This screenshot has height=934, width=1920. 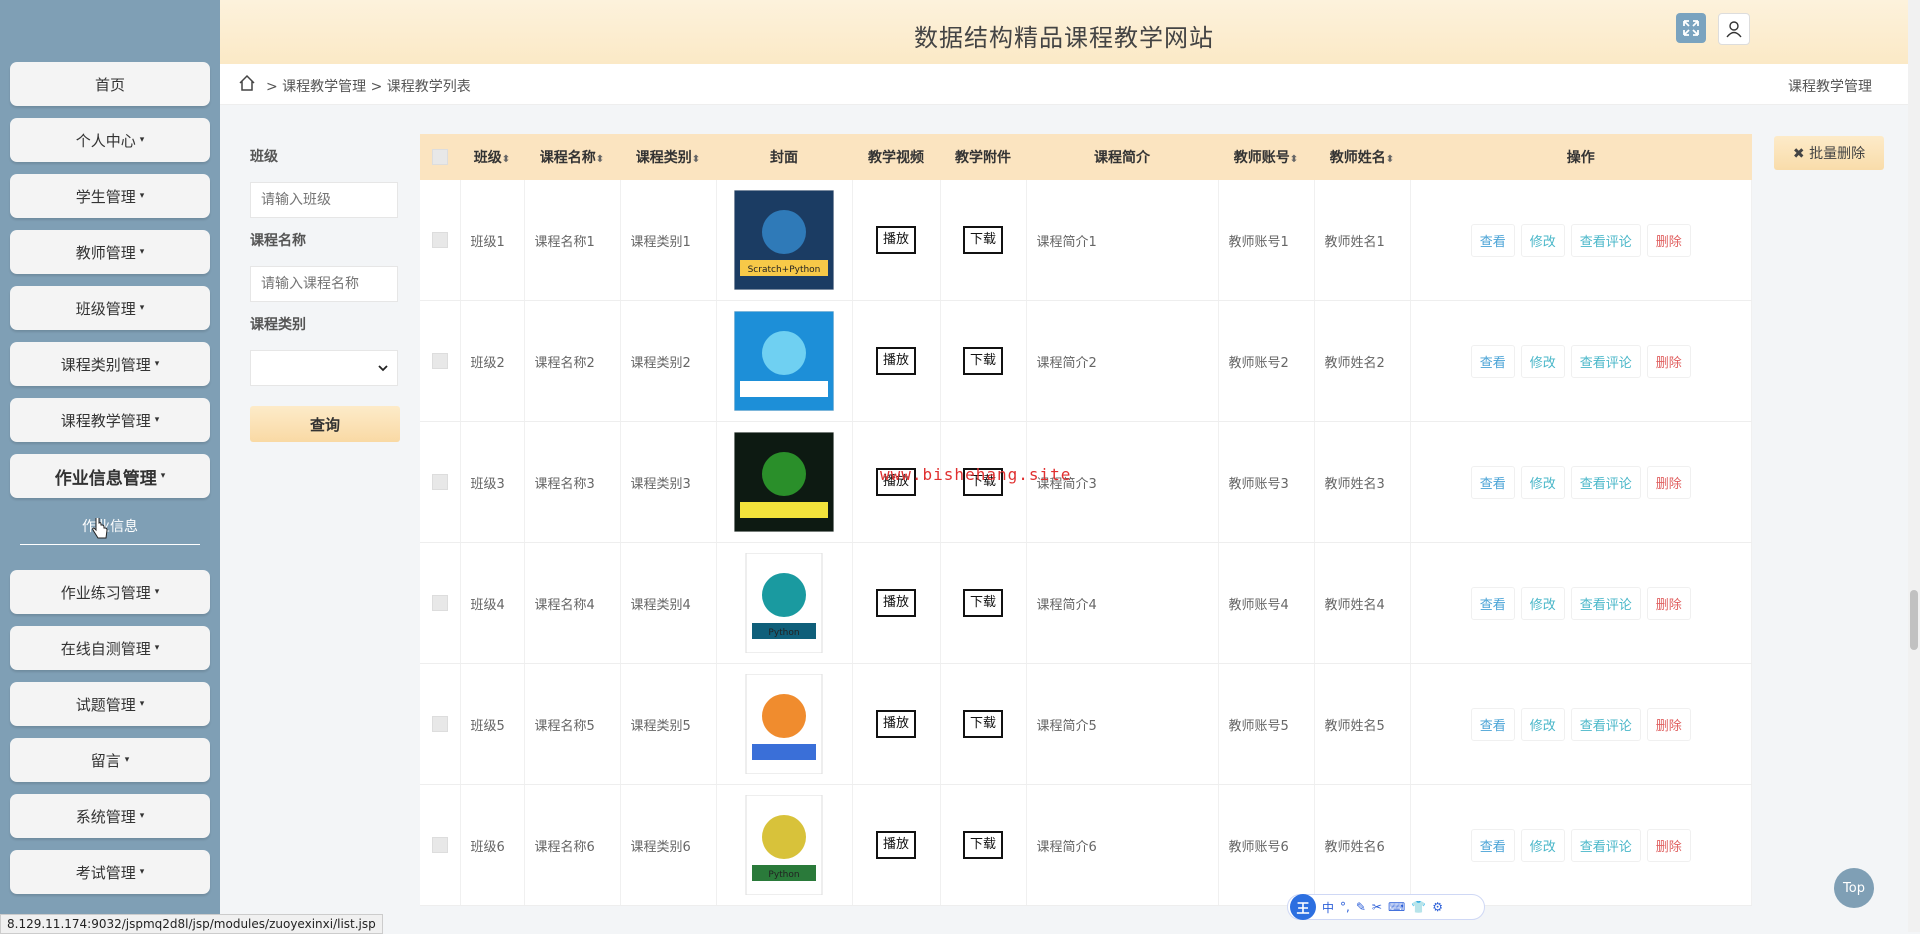 I want to click on cell-course-name: 课程名称6, so click(x=572, y=845).